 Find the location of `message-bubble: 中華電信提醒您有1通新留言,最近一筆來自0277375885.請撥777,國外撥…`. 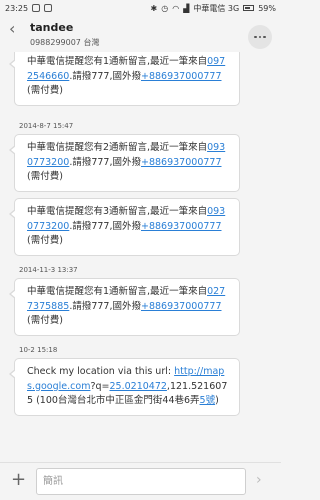

message-bubble: 中華電信提醒您有1通新留言,最近一筆來自0277375885.請撥777,國外撥… is located at coordinates (124, 307).